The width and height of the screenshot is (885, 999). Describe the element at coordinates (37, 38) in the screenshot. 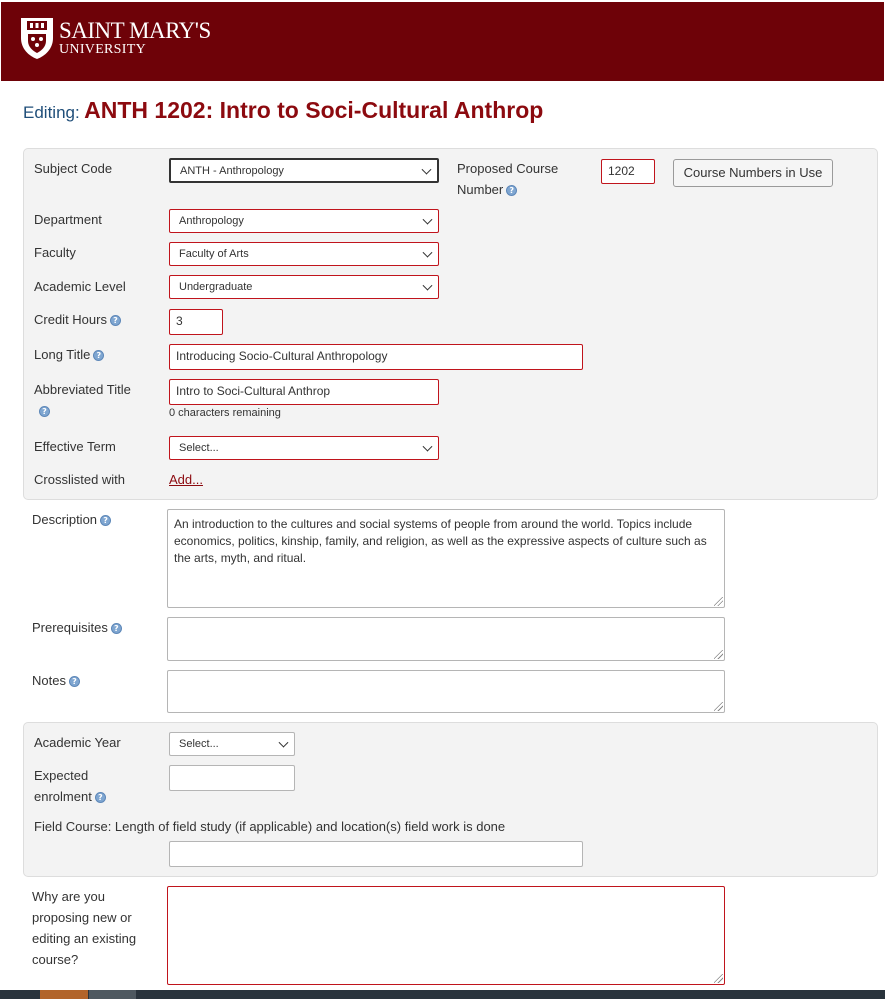

I see `shield-crest-icon` at that location.